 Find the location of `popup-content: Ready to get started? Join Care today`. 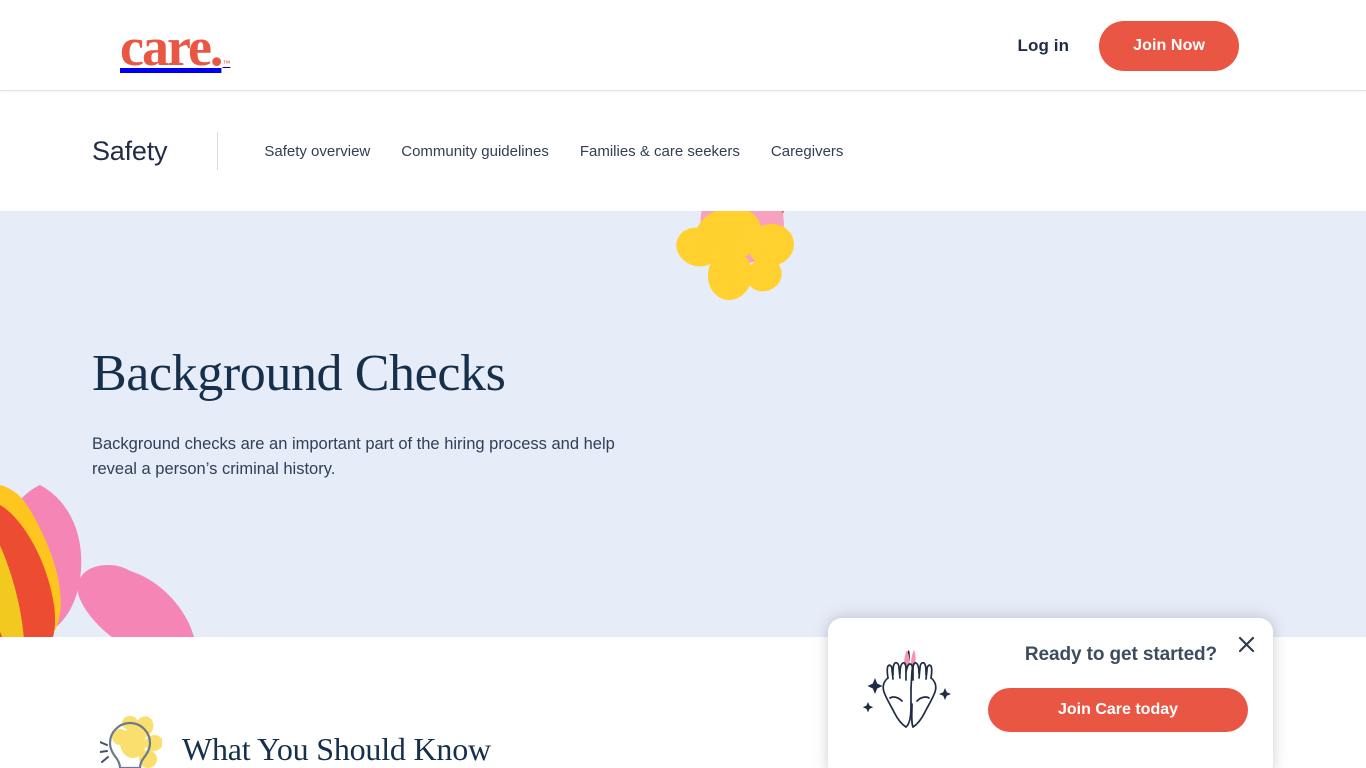

popup-content: Ready to get started? Join Care today is located at coordinates (1121, 688).